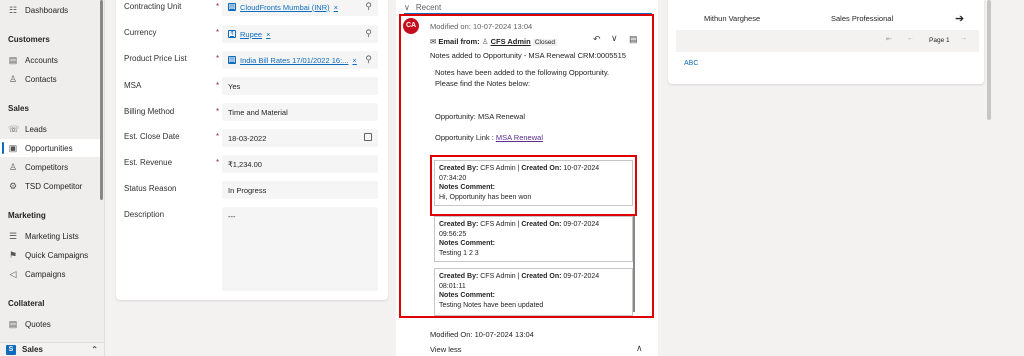 The image size is (1024, 356). I want to click on area-switcher: S Sales ⌃, so click(52, 349).